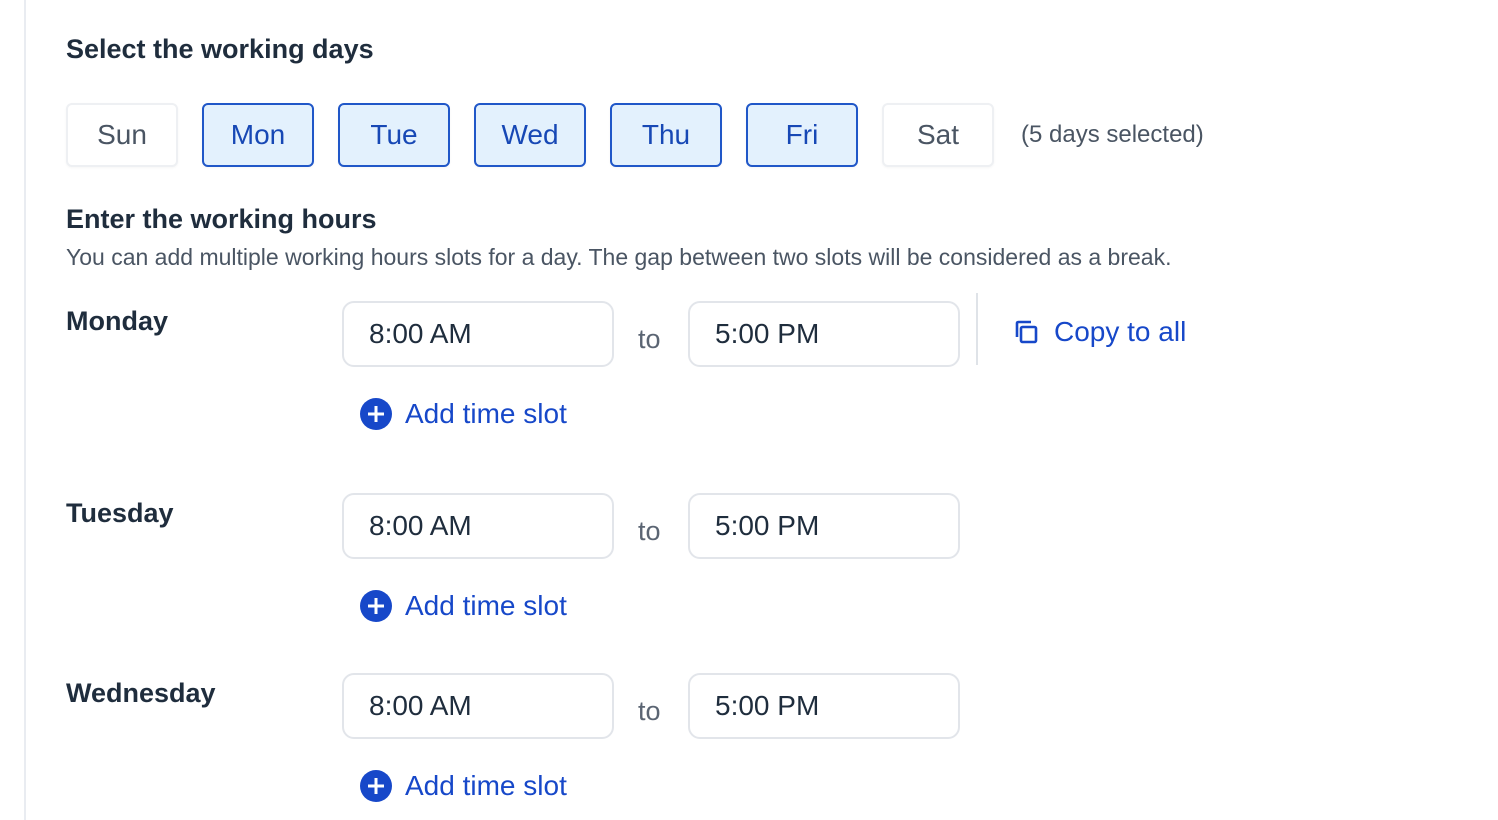  I want to click on vertical-divider, so click(977, 329).